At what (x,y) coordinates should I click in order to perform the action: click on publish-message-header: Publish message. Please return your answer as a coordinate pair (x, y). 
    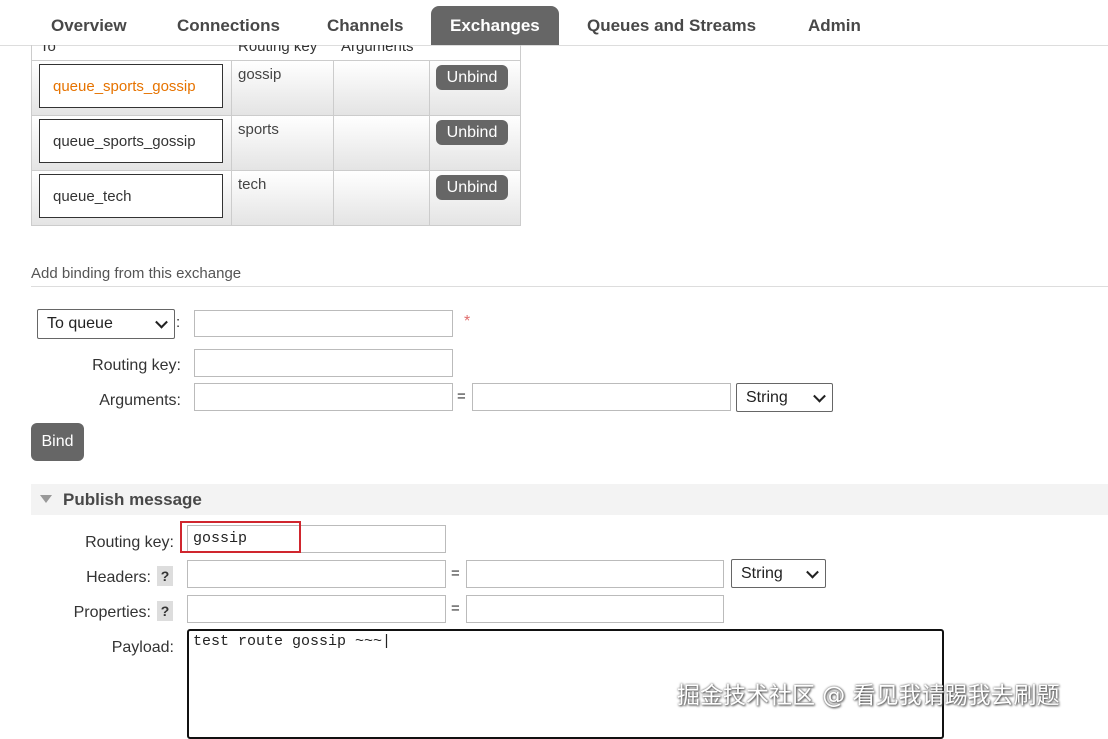
    Looking at the image, I should click on (569, 499).